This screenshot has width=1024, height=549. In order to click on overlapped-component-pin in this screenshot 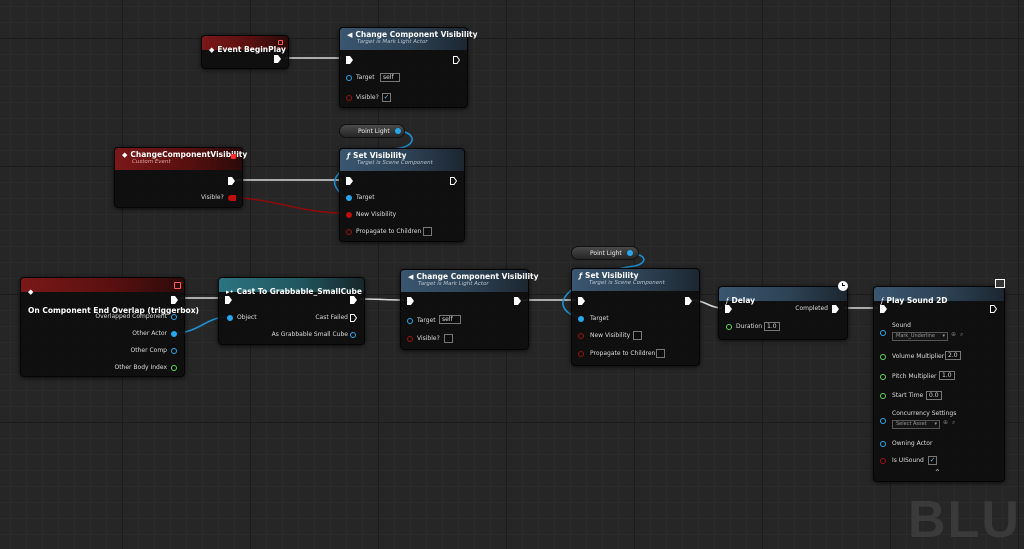, I will do `click(174, 317)`.